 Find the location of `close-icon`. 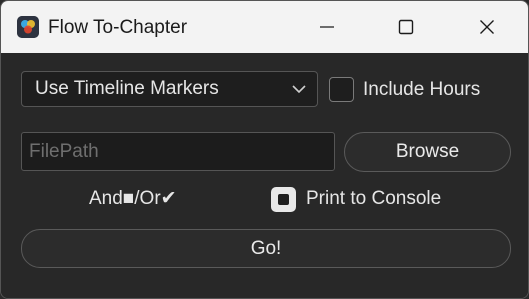

close-icon is located at coordinates (487, 27).